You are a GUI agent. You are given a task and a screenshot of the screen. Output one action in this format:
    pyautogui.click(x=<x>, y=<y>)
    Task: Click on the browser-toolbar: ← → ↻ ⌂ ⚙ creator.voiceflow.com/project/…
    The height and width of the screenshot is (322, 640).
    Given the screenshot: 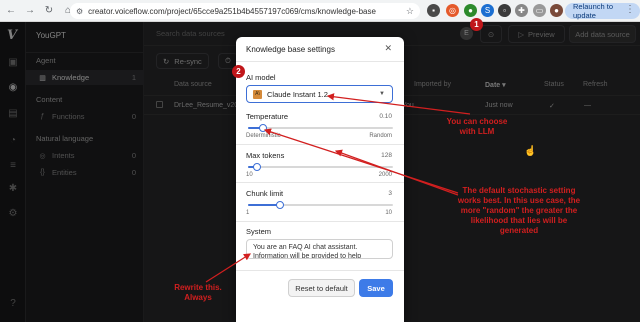 What is the action you would take?
    pyautogui.click(x=320, y=11)
    